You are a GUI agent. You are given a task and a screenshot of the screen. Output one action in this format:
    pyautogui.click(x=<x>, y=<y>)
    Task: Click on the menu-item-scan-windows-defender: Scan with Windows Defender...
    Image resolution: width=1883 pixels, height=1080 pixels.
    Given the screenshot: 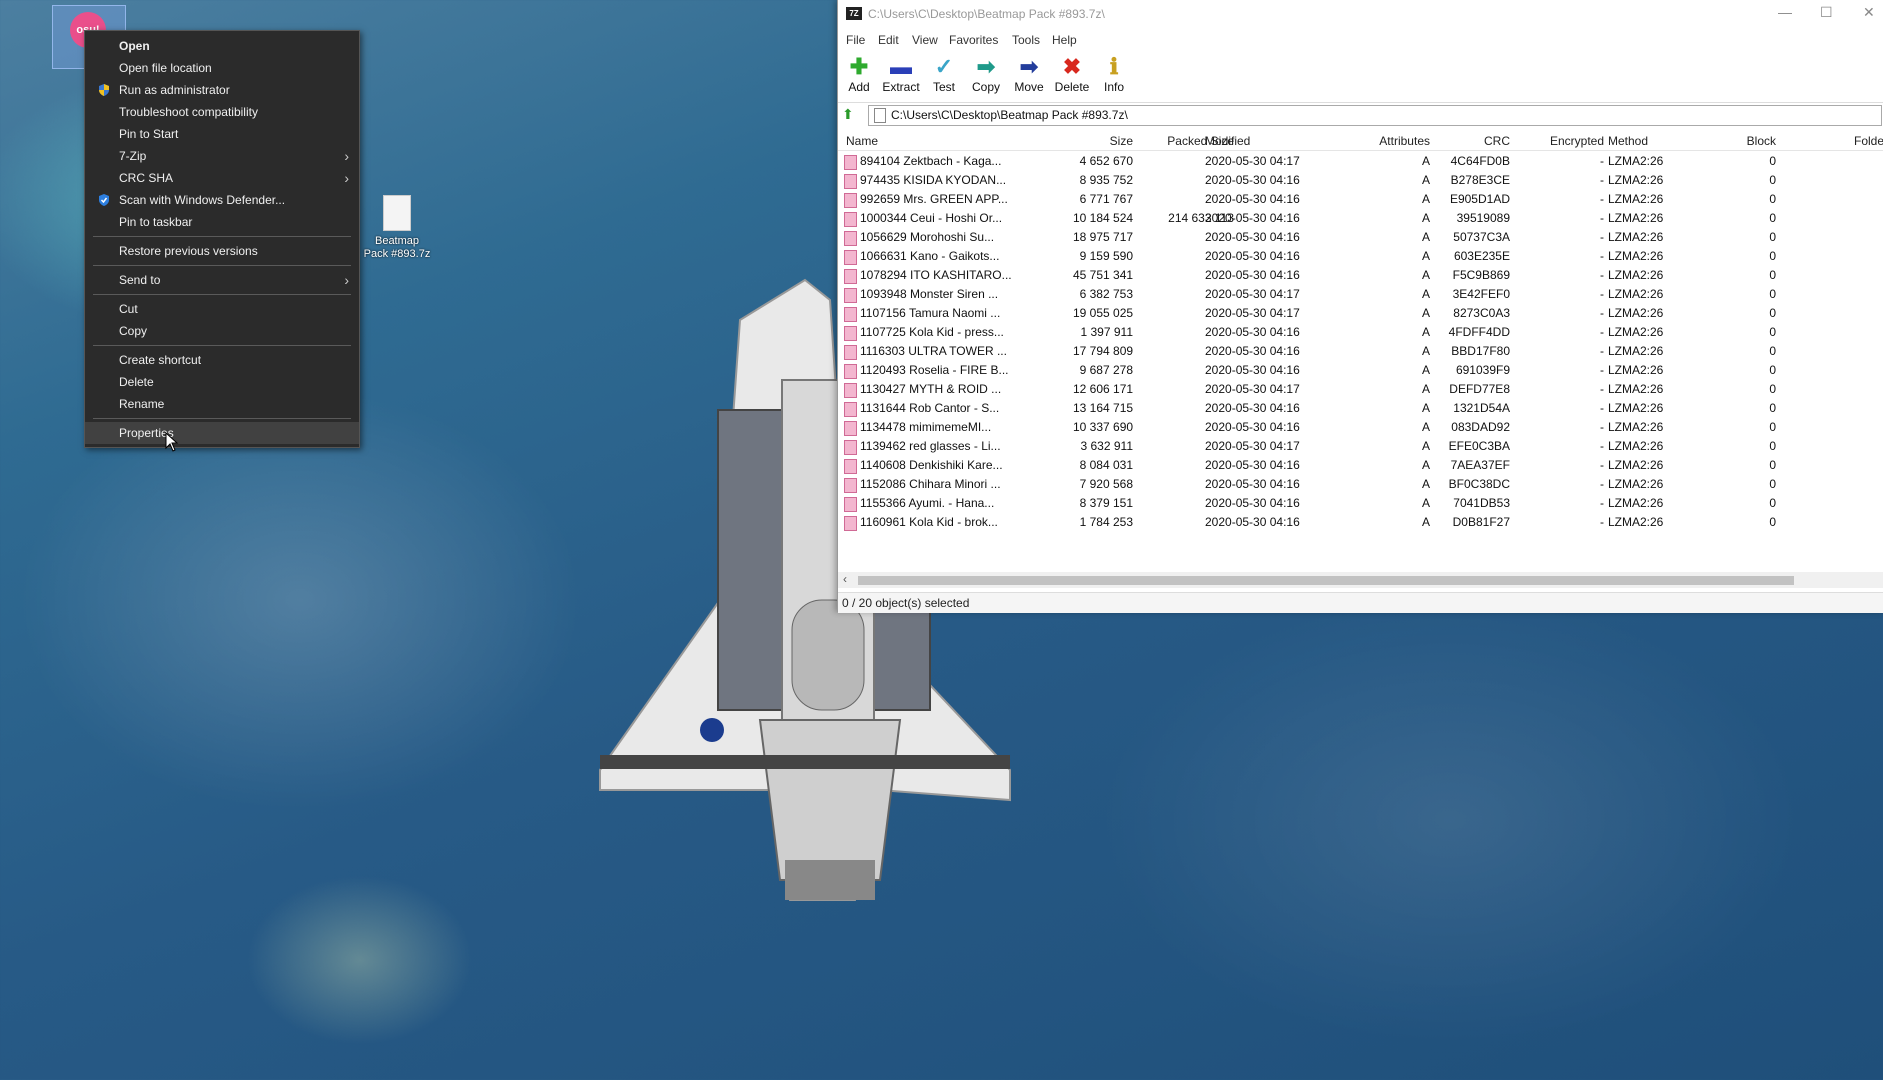 What is the action you would take?
    pyautogui.click(x=222, y=200)
    